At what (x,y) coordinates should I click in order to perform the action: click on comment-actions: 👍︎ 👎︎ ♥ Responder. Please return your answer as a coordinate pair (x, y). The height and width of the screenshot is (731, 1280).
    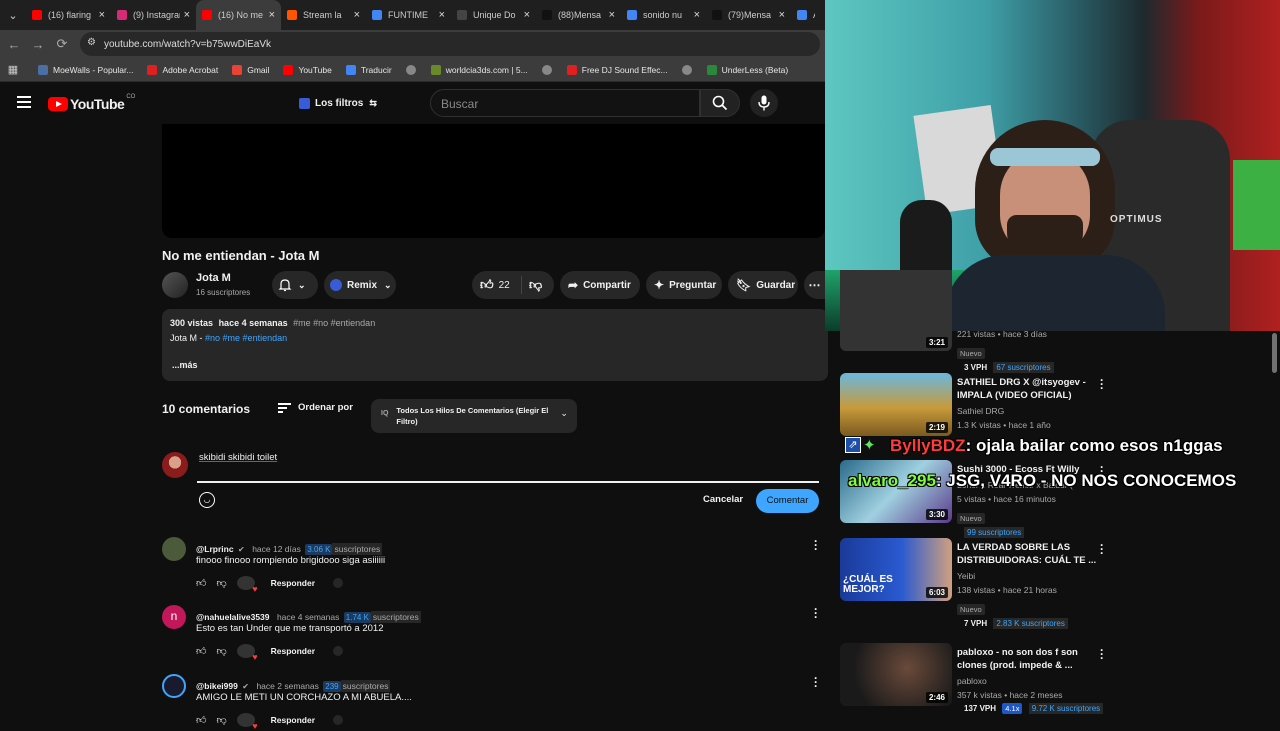
    Looking at the image, I should click on (270, 653).